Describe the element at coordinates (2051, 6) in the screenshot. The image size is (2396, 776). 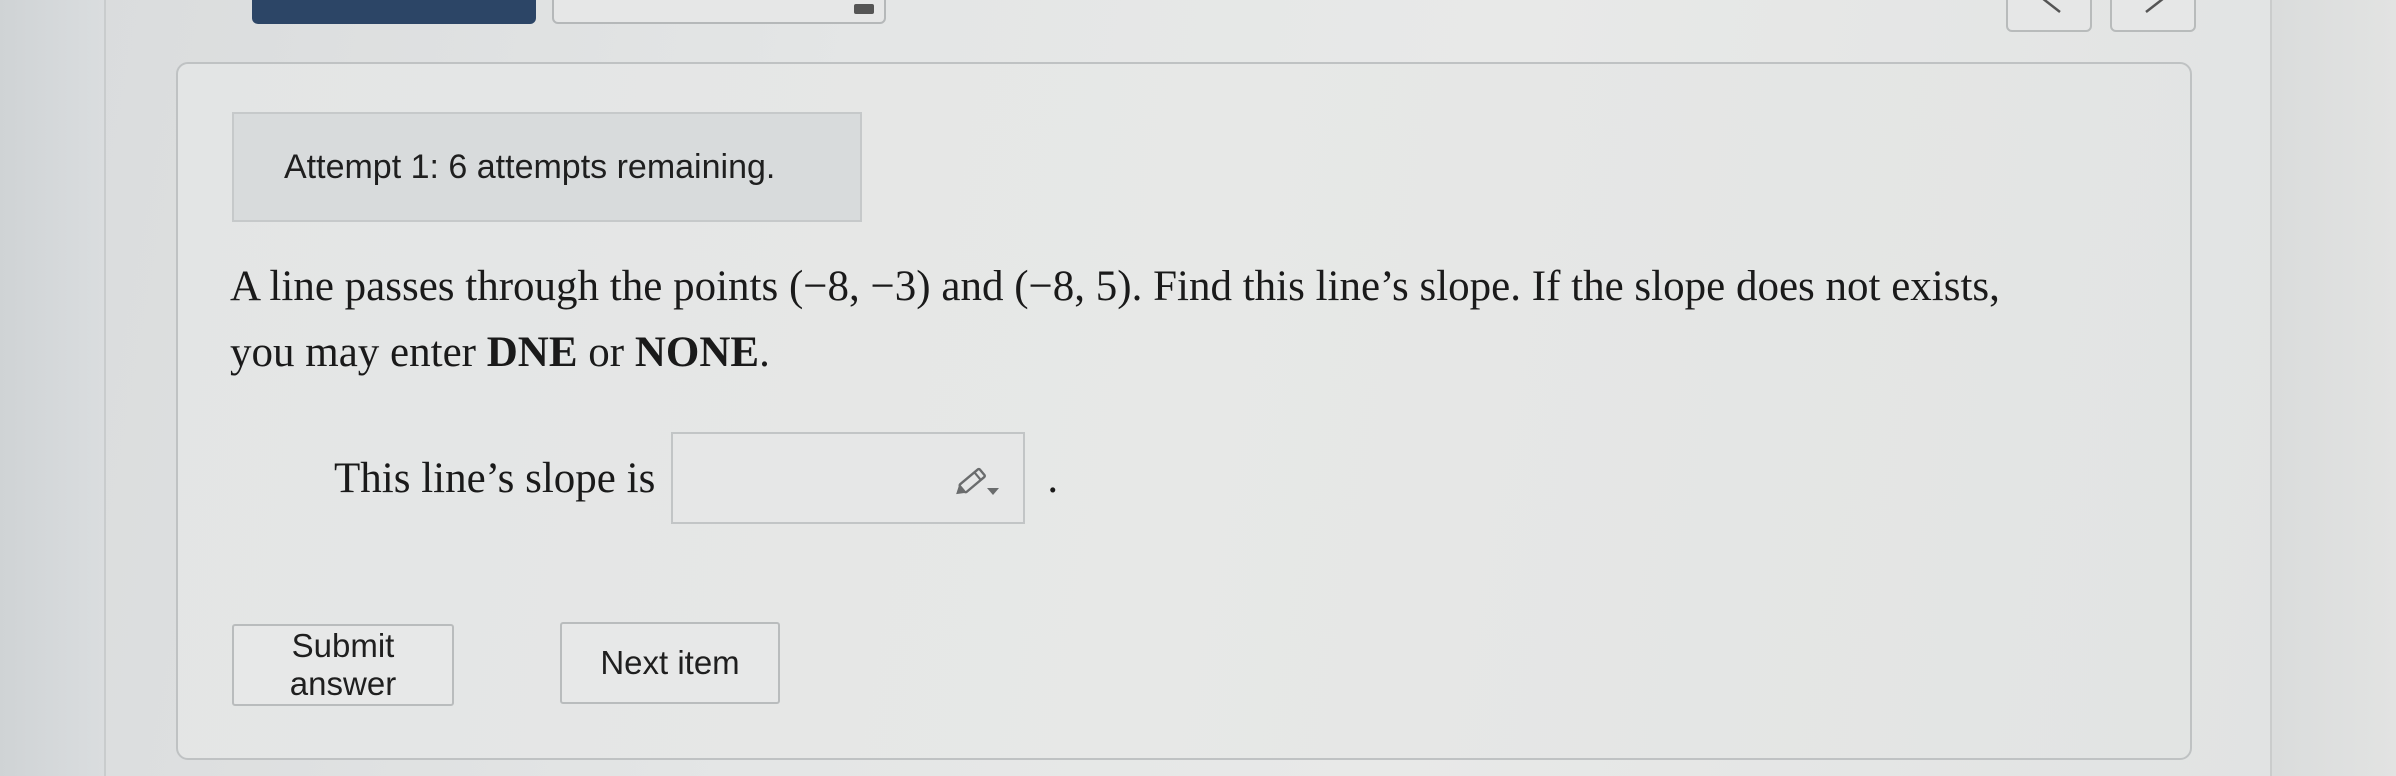
I see `chevron-left-icon` at that location.